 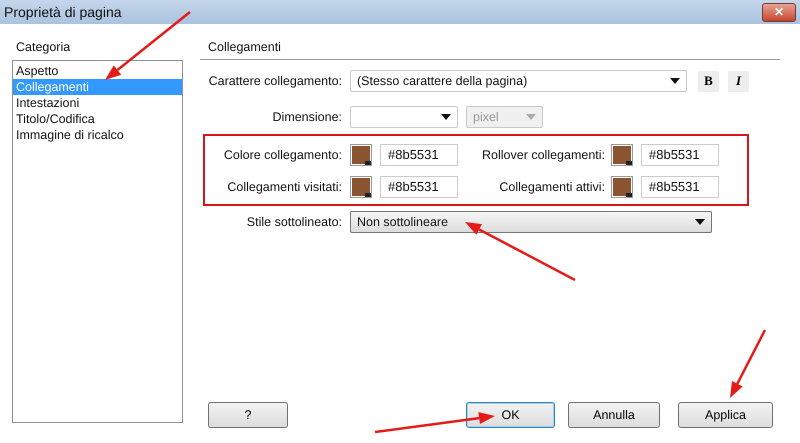 What do you see at coordinates (307, 117) in the screenshot?
I see `field-label: Dimensione:` at bounding box center [307, 117].